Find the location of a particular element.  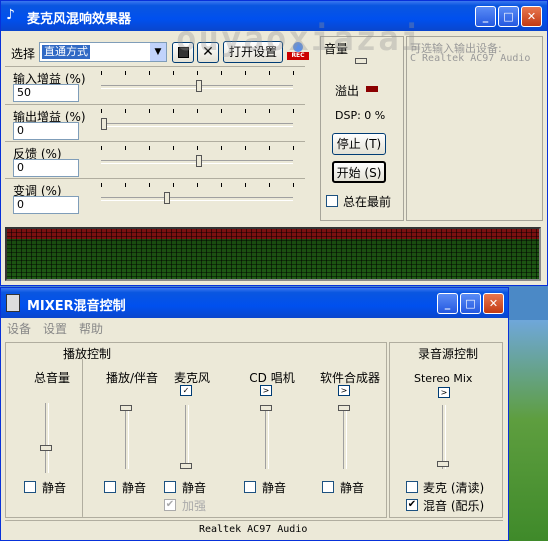

start-label: 开始 (S) is located at coordinates (359, 173).